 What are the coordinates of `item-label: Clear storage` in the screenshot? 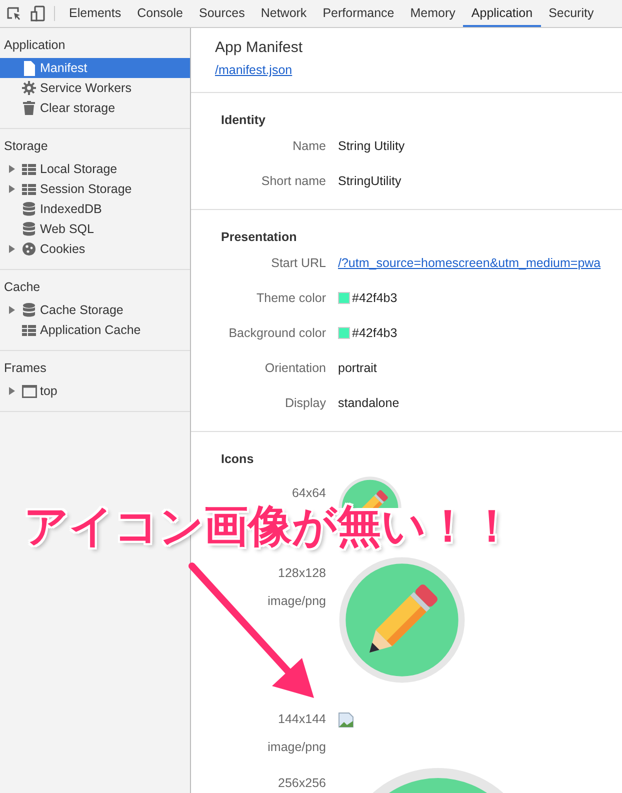 It's located at (78, 108).